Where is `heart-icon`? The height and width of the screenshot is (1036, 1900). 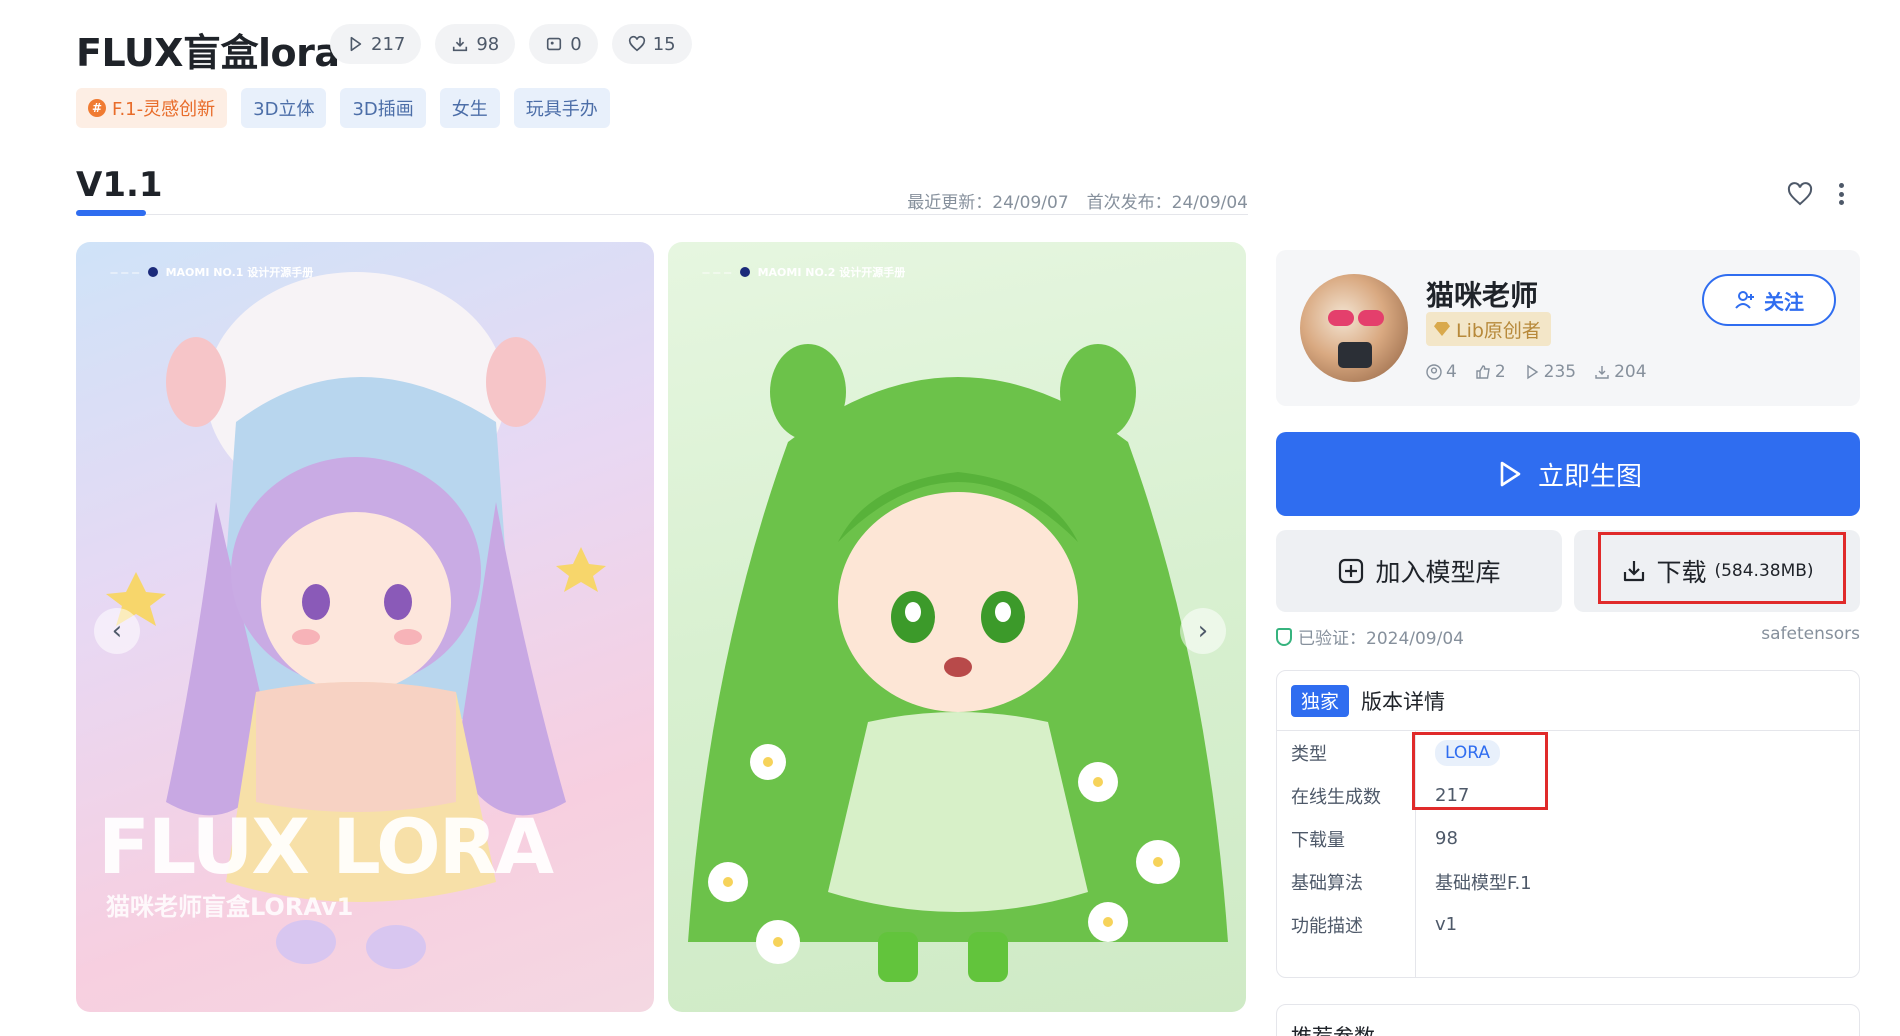 heart-icon is located at coordinates (636, 43).